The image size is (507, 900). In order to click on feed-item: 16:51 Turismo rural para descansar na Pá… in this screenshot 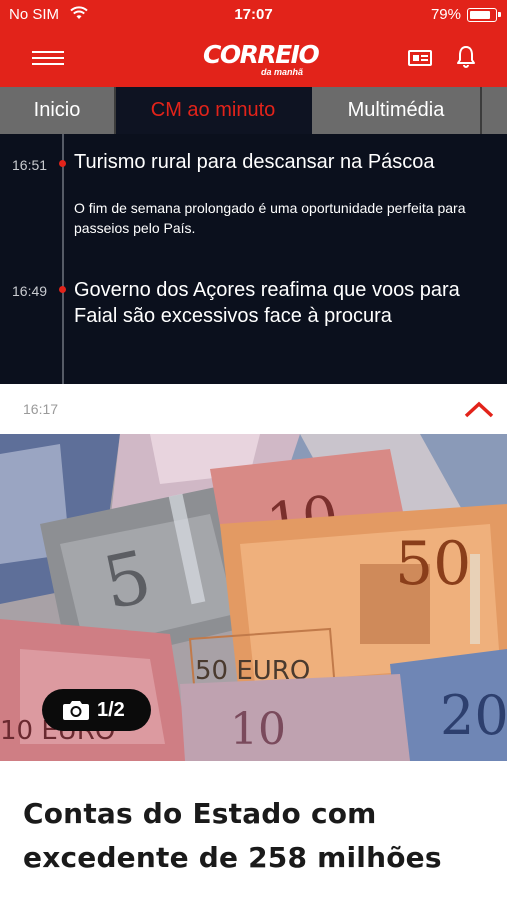, I will do `click(253, 194)`.